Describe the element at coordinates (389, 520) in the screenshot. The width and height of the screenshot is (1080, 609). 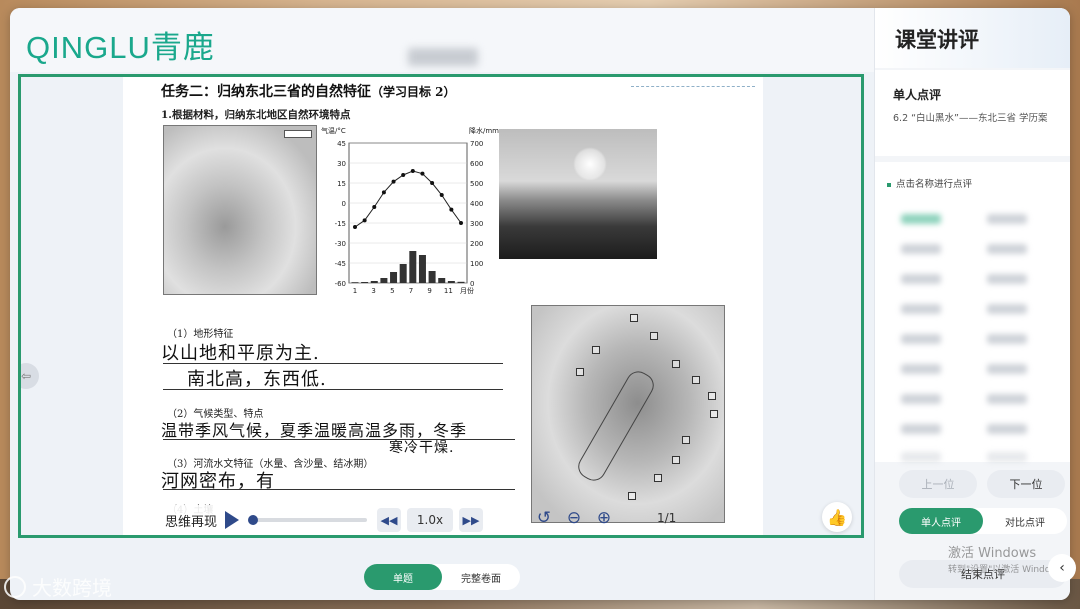
I see `rewind-icon: ◀◀` at that location.